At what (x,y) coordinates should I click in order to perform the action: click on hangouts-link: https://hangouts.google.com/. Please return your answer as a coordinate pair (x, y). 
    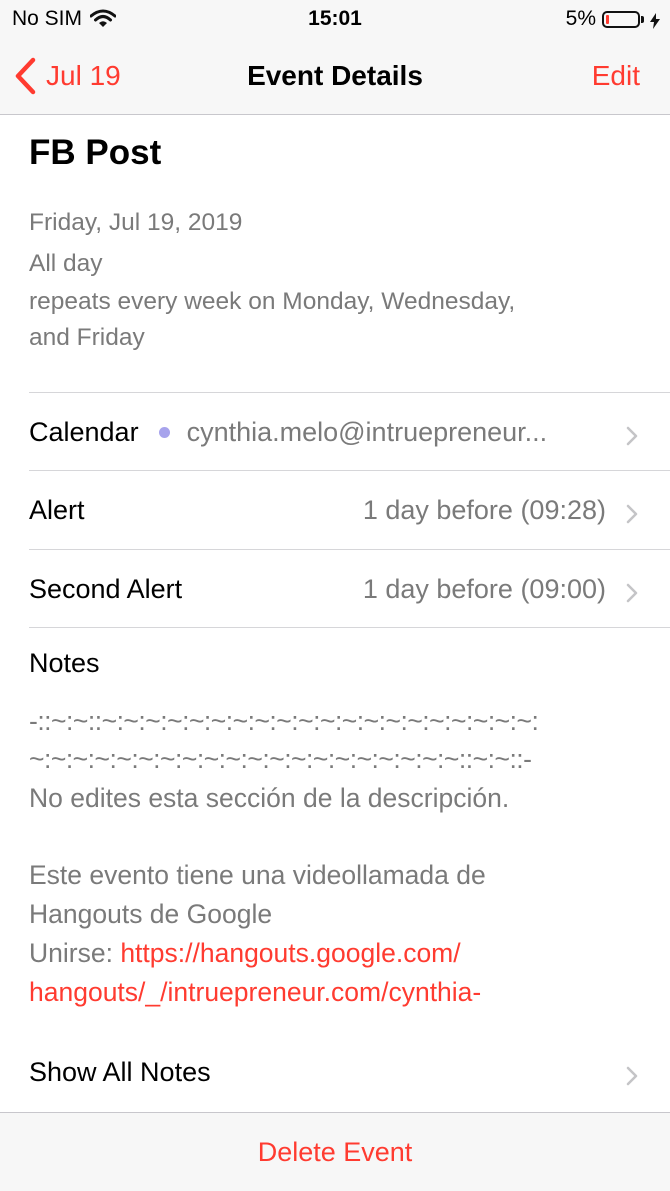
    Looking at the image, I should click on (290, 953).